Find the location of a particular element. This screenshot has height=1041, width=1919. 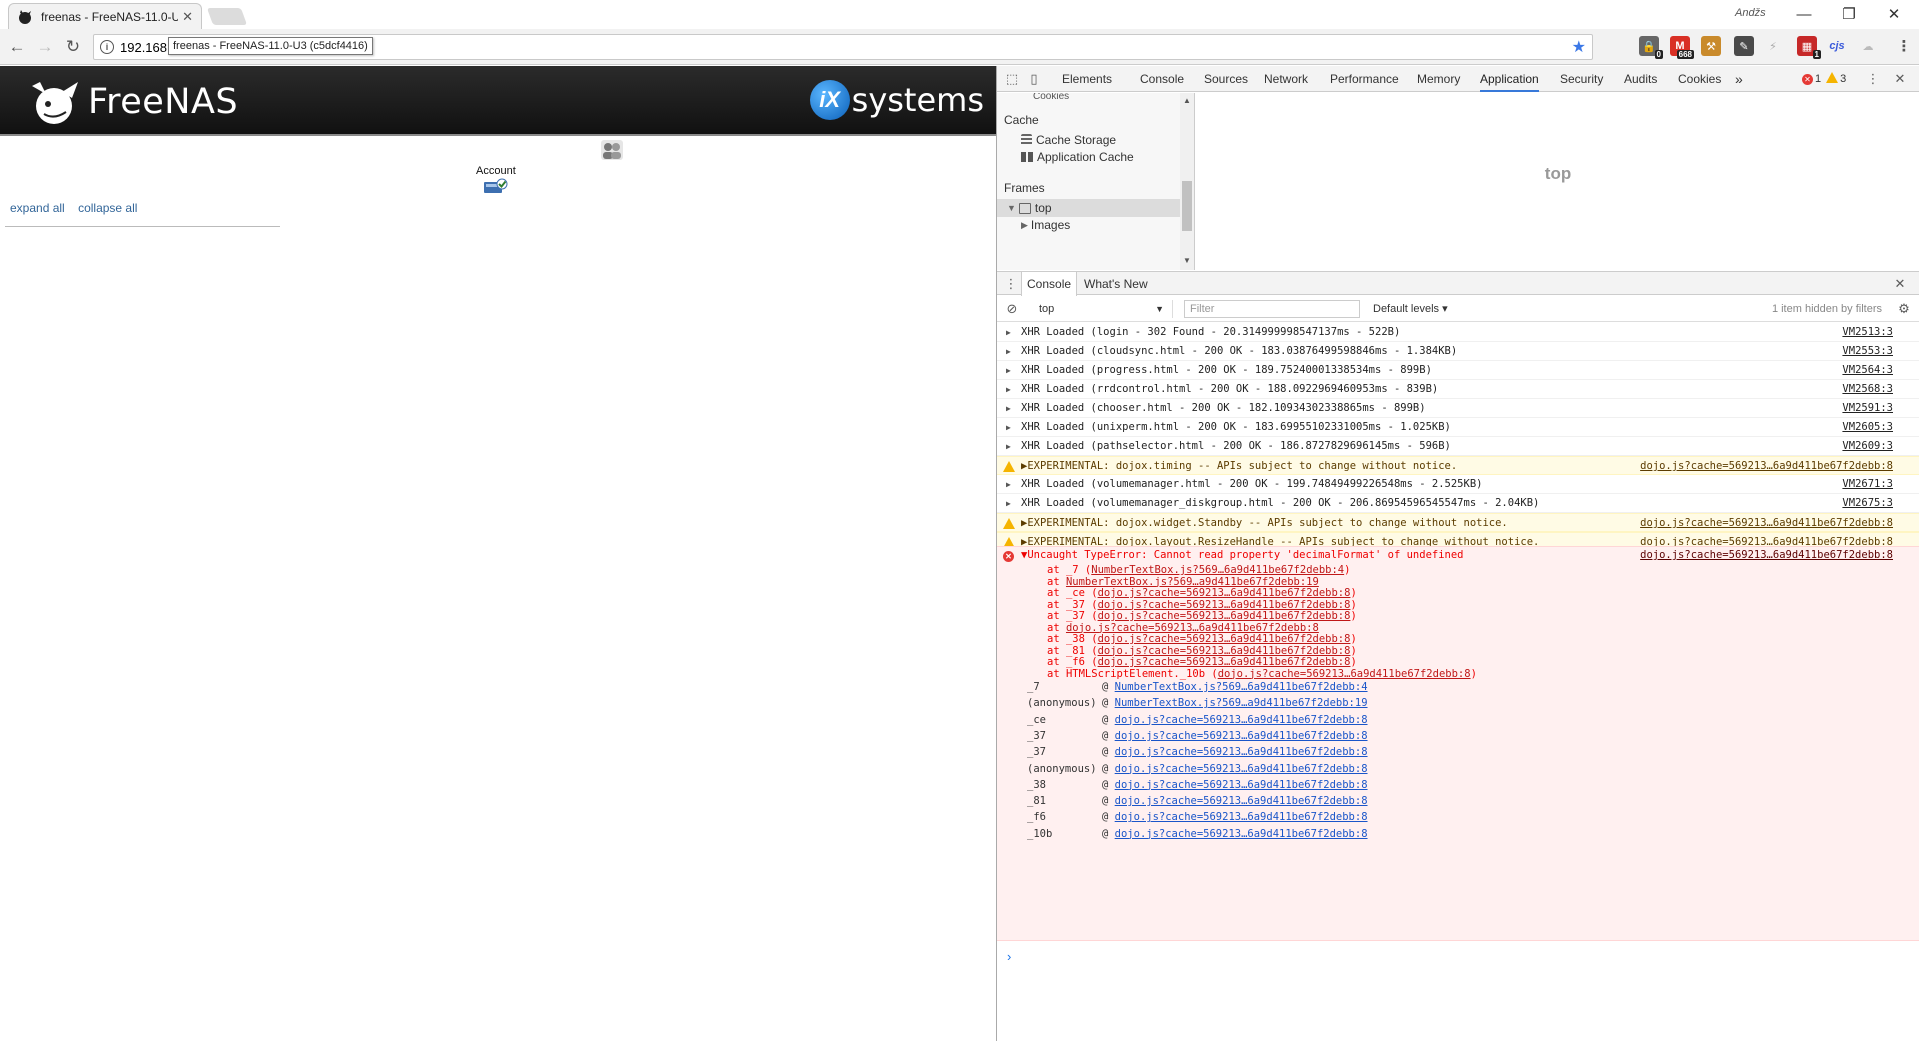

call-stack-link: NumberTextBox.js?569…6a9d411be67f2debb:4 is located at coordinates (1241, 687).